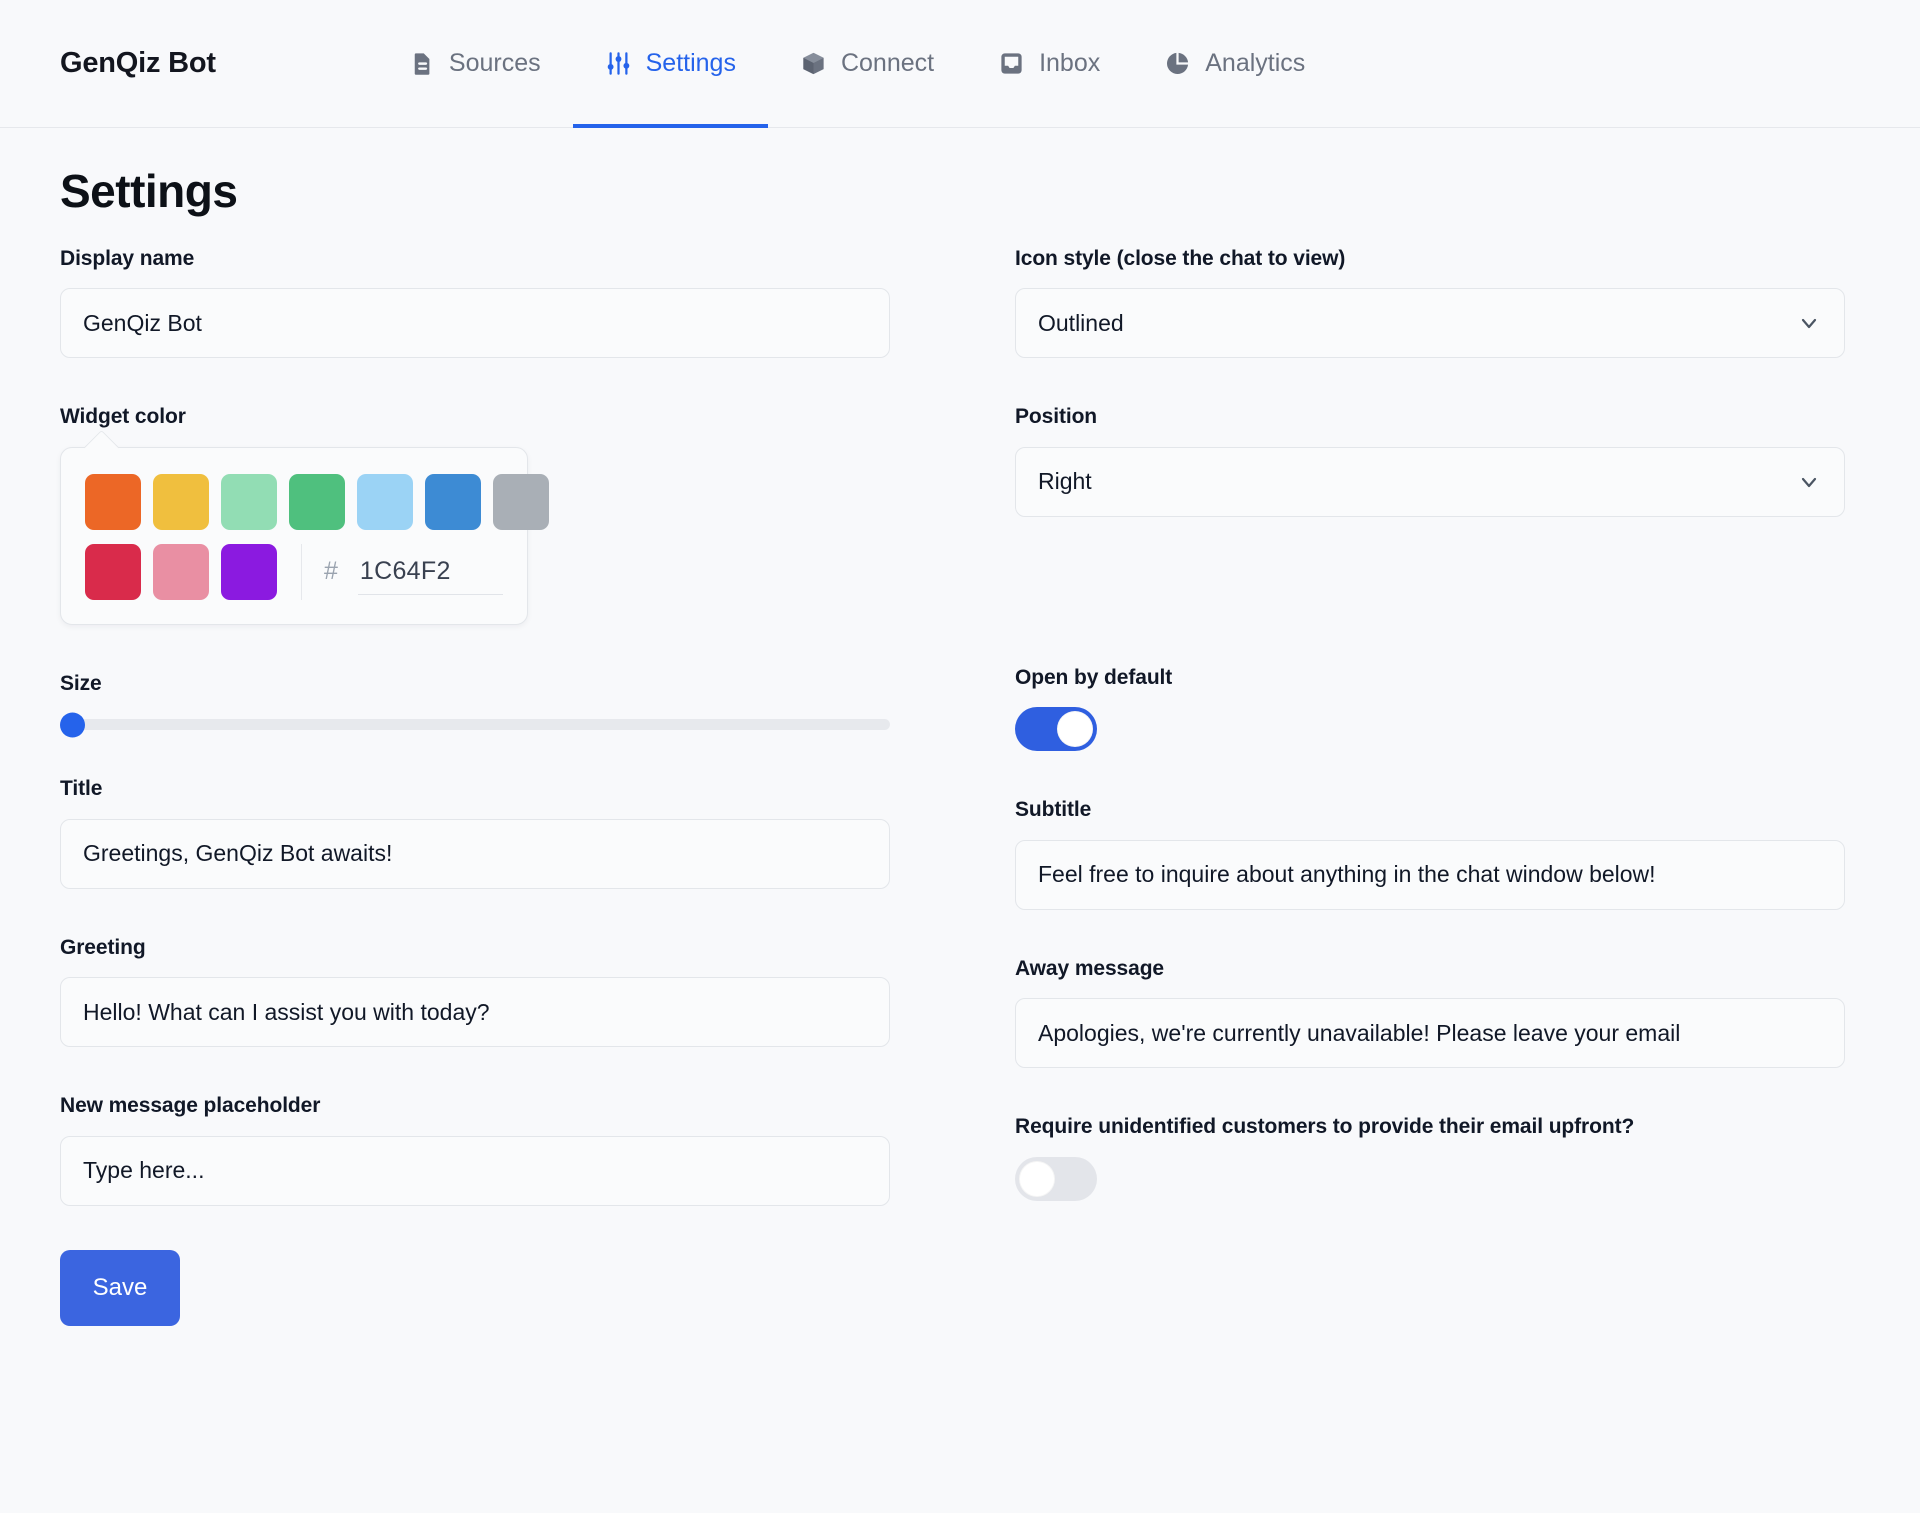 The image size is (1920, 1513). What do you see at coordinates (1177, 63) in the screenshot?
I see `pie-chart-icon` at bounding box center [1177, 63].